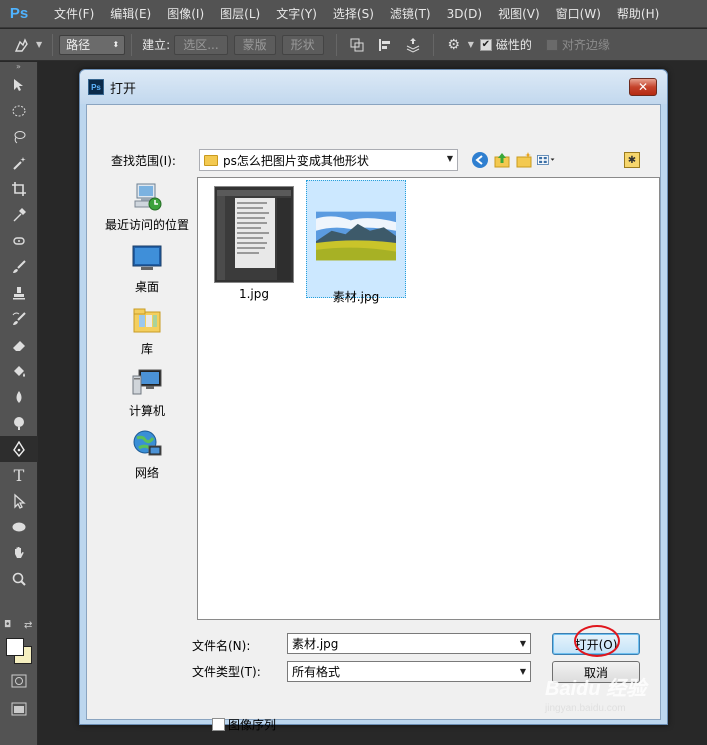 The width and height of the screenshot is (707, 745). I want to click on filetype-label: 文件类型(T):, so click(226, 672).